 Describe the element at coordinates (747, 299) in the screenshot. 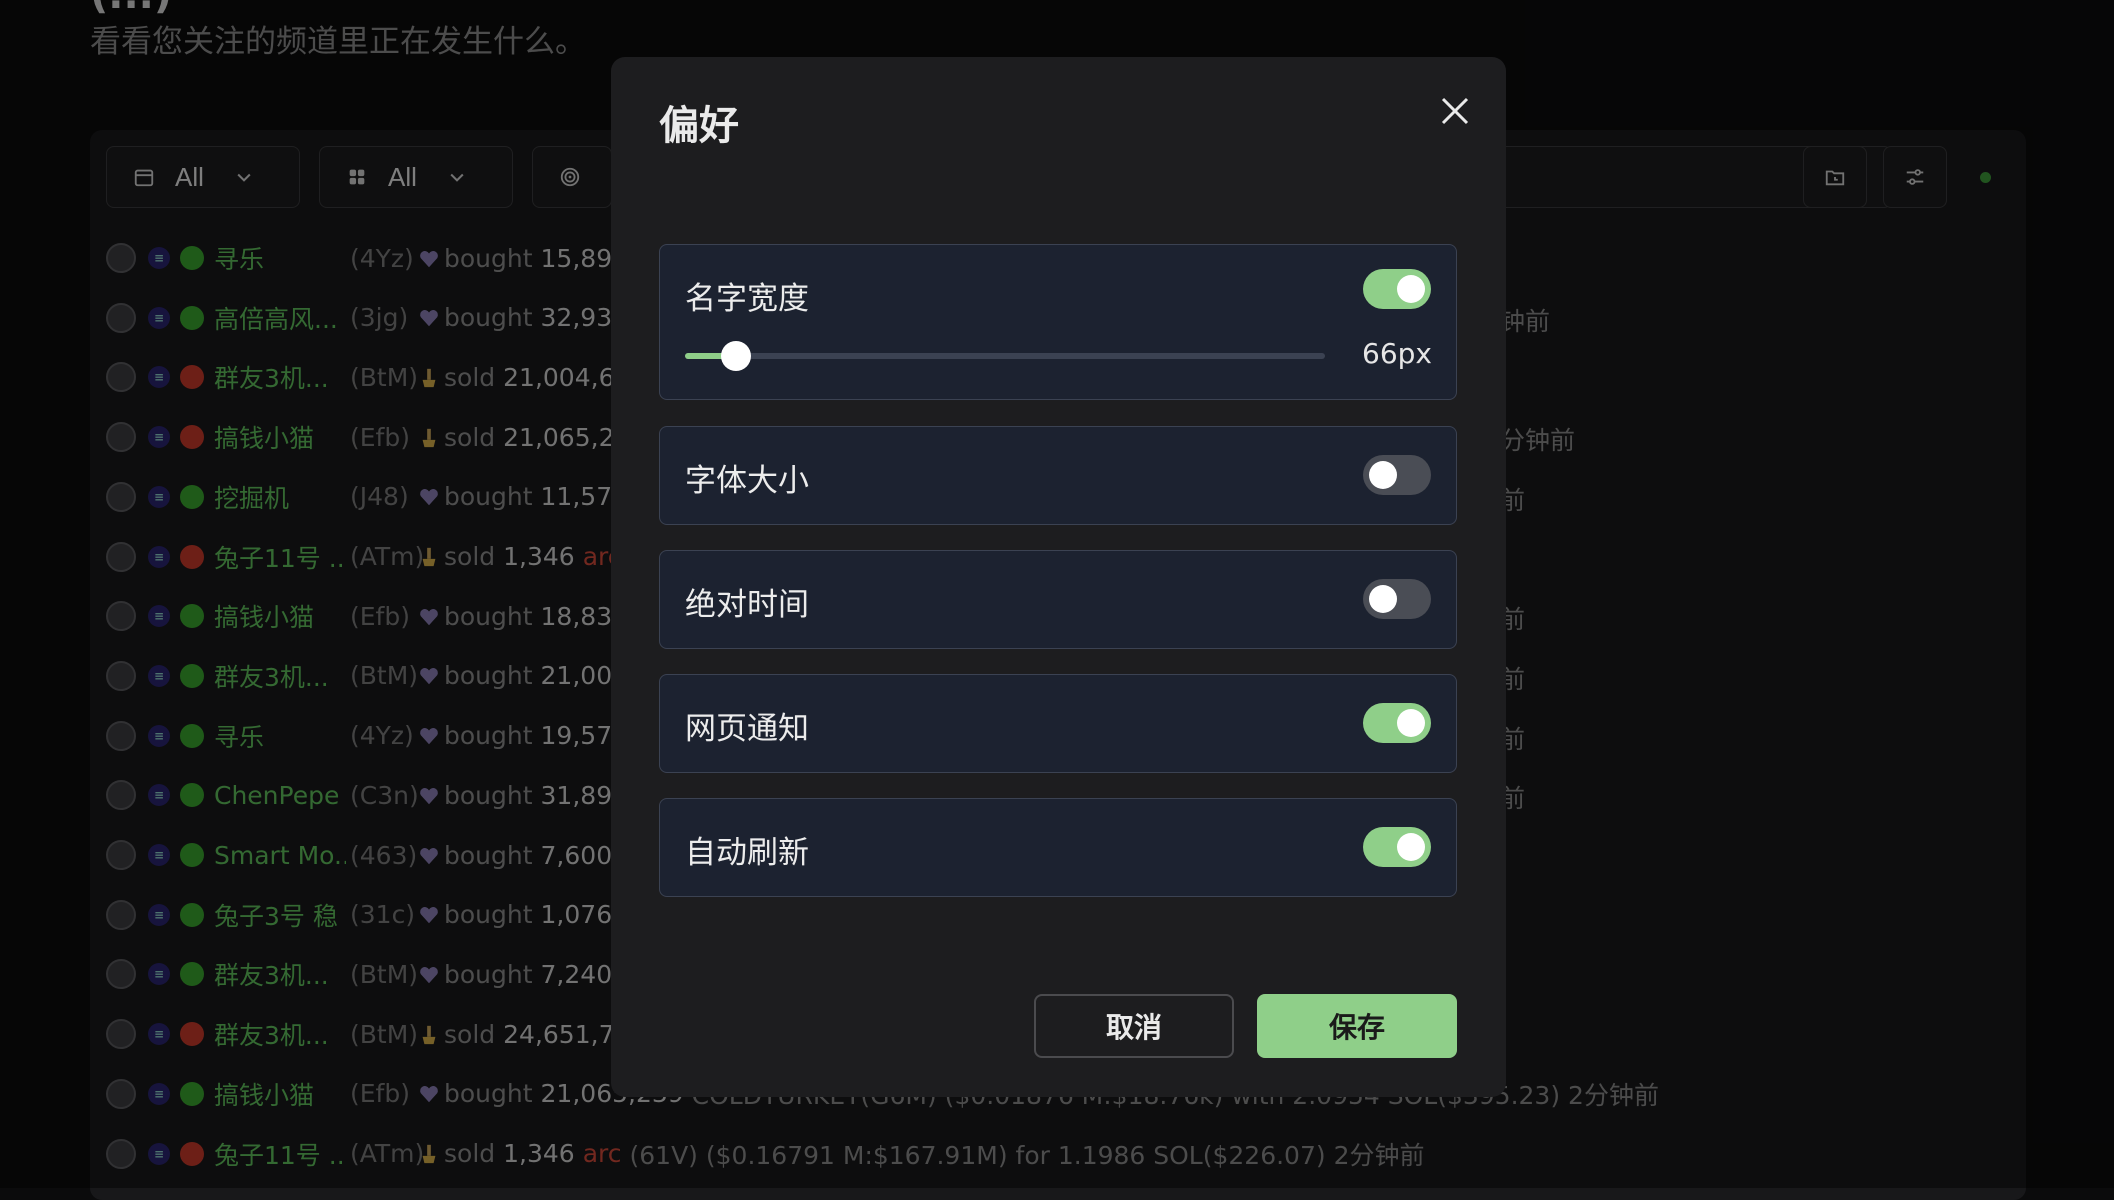

I see `setting-label: 名字宽度` at that location.